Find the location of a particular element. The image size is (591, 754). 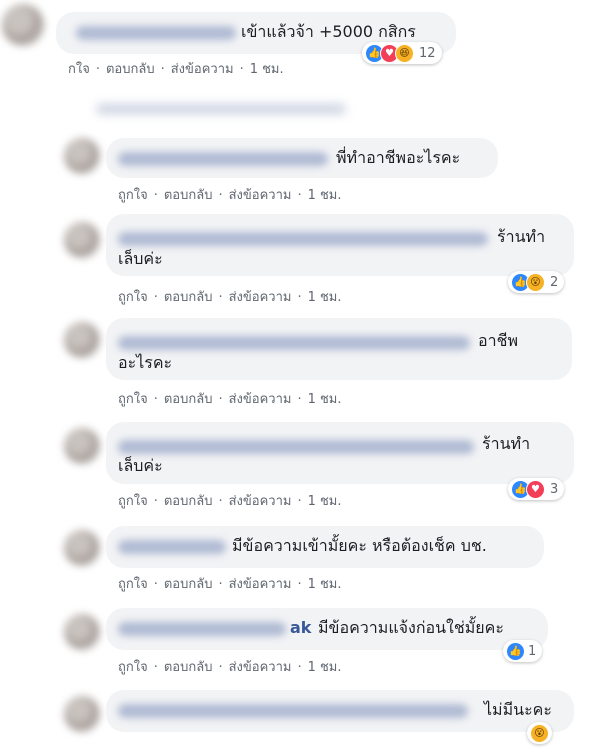

reaction-summary: 😮 is located at coordinates (539, 733).